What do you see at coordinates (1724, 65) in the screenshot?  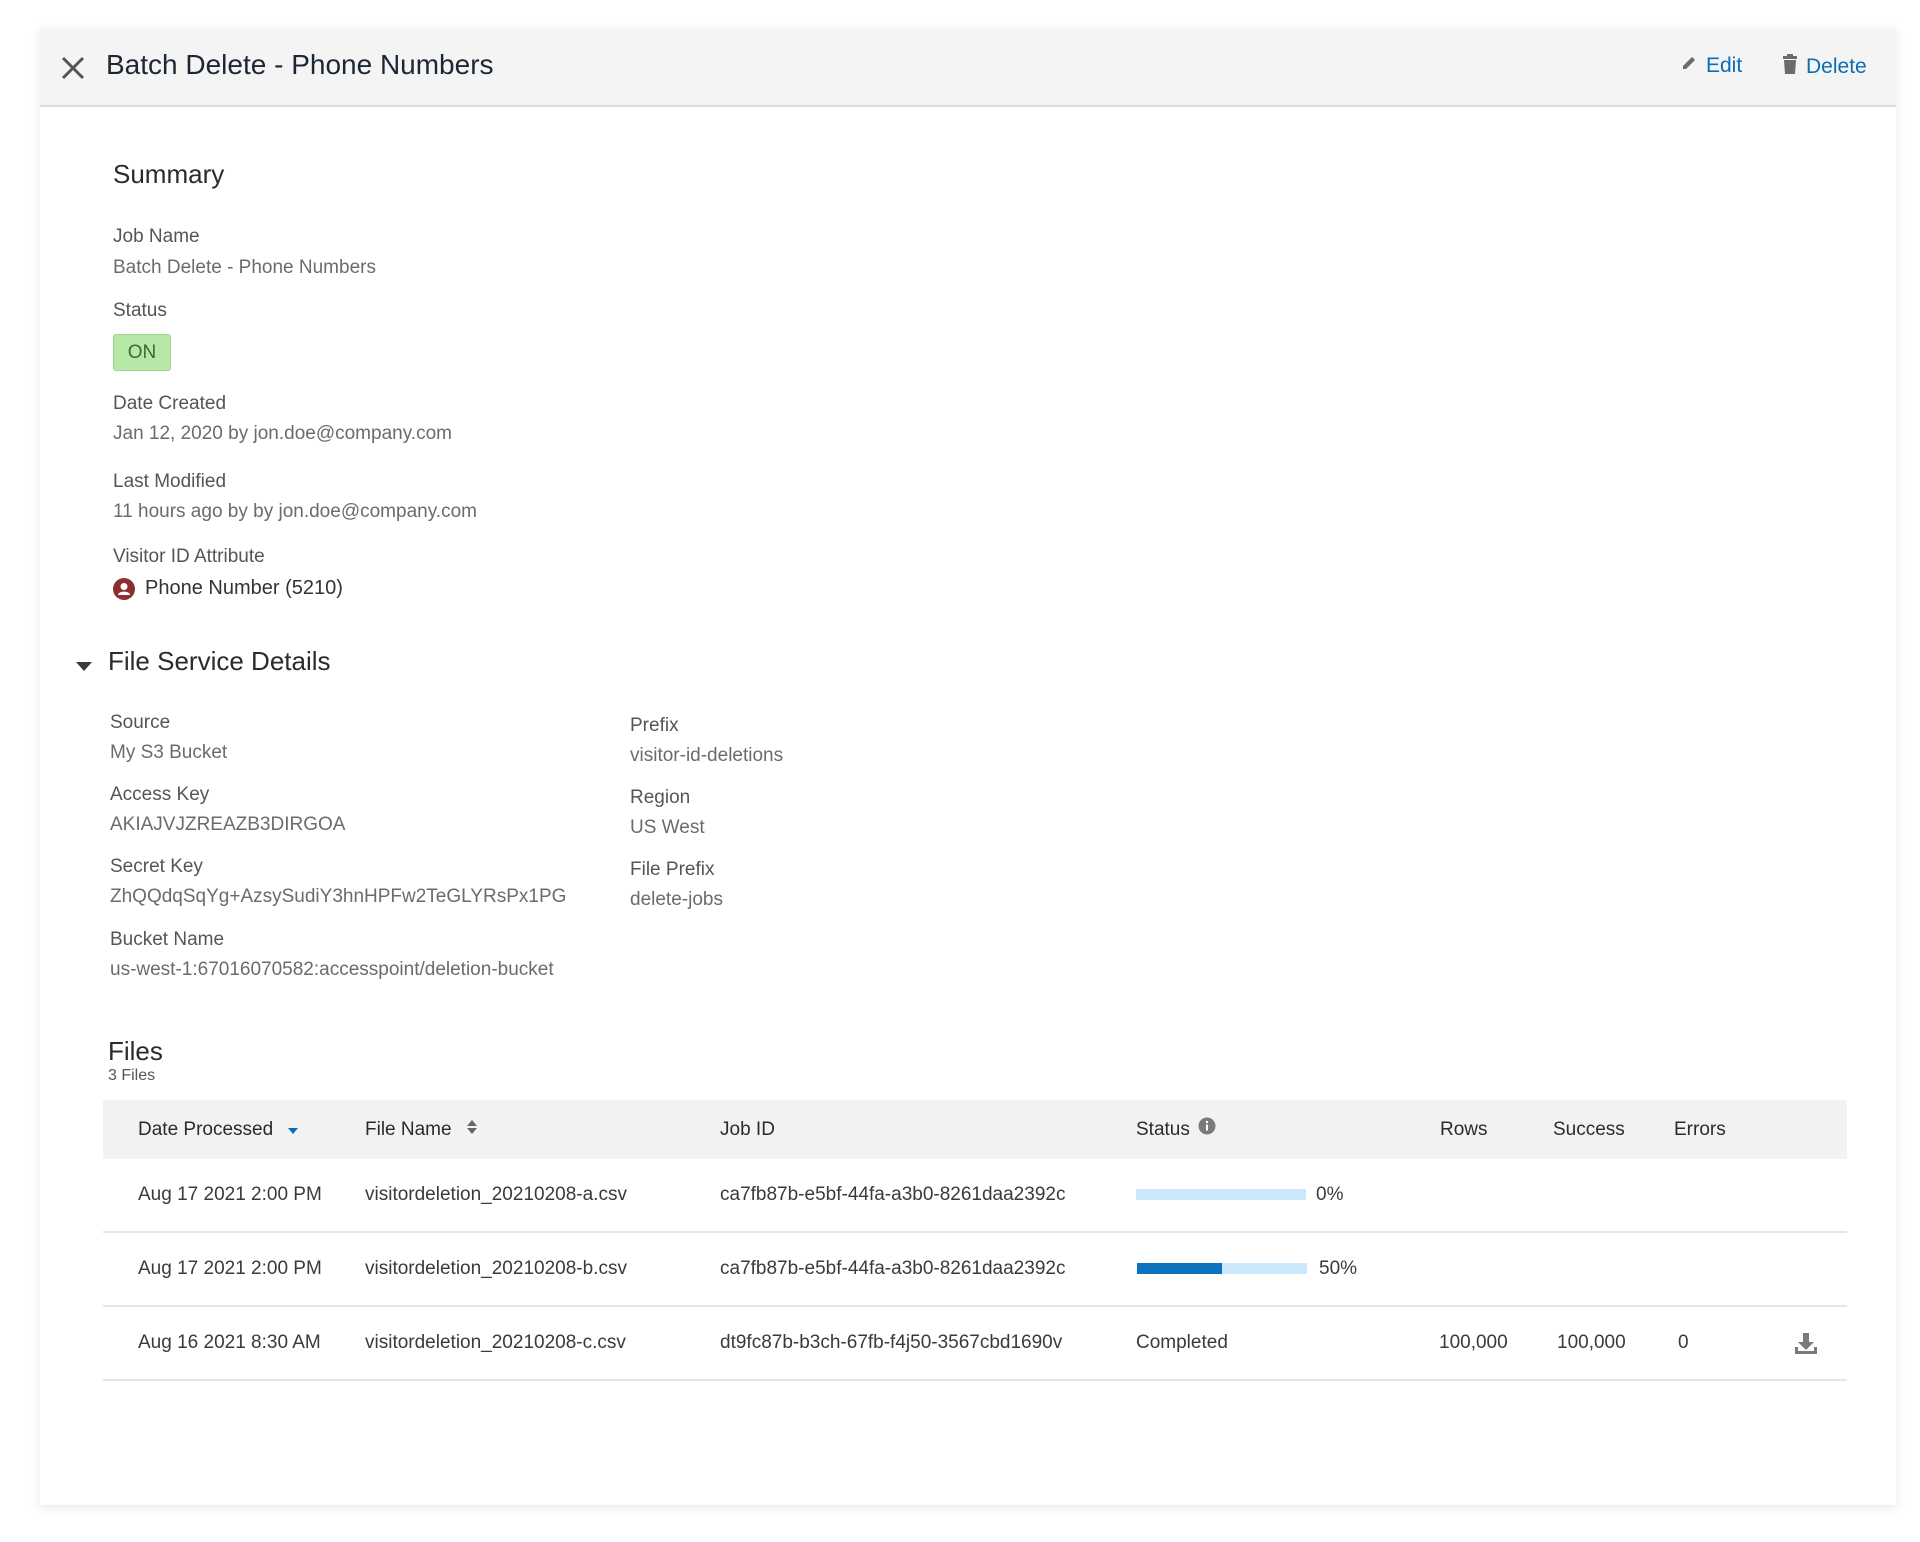 I see `edit-label: Edit` at bounding box center [1724, 65].